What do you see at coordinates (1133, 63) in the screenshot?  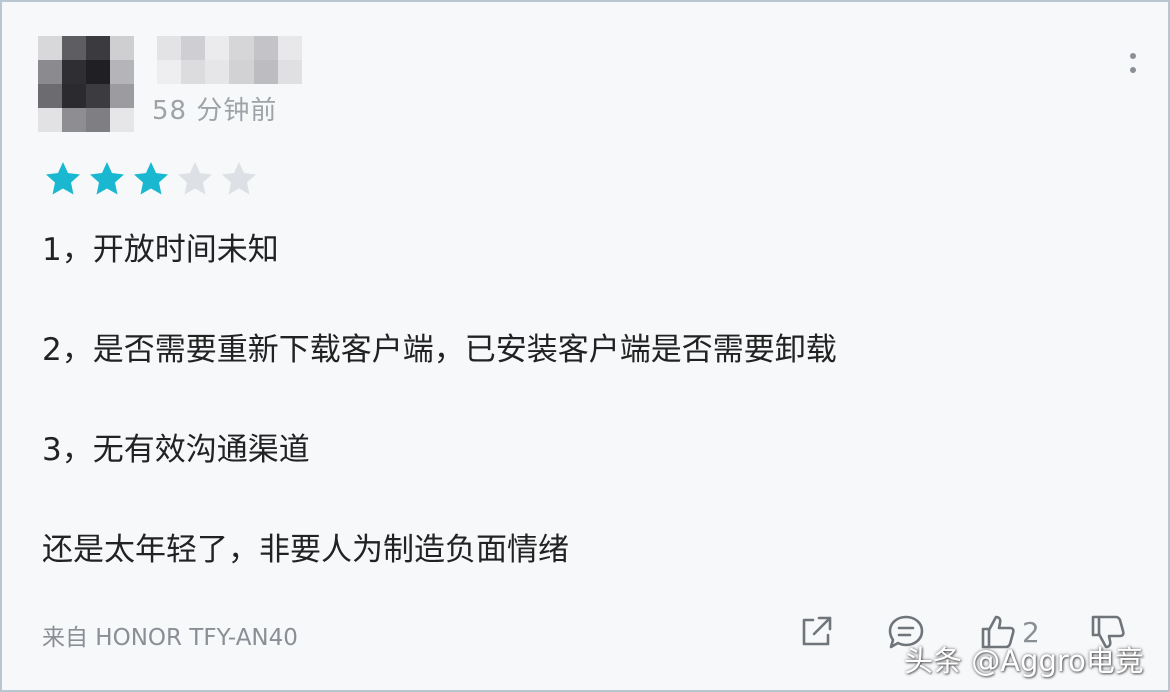 I see `more-icon` at bounding box center [1133, 63].